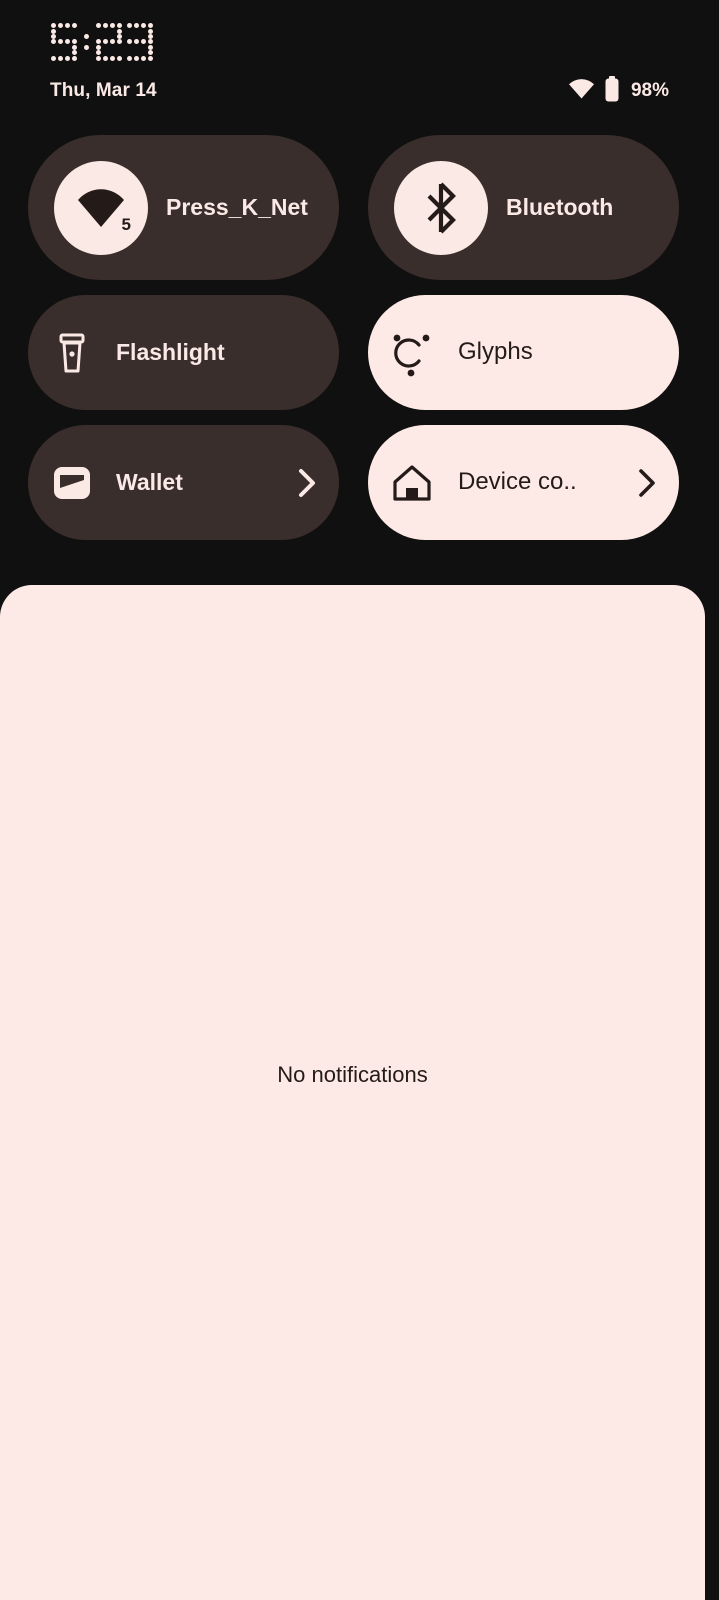 This screenshot has width=719, height=1600. I want to click on qs-tile-label-wifi: Press_K_Net, so click(237, 207).